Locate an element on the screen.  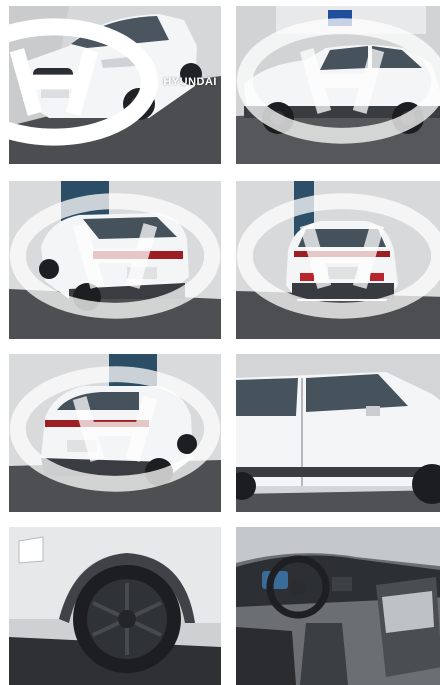
brand-wordmark: HYUNDAI is located at coordinates (190, 82).